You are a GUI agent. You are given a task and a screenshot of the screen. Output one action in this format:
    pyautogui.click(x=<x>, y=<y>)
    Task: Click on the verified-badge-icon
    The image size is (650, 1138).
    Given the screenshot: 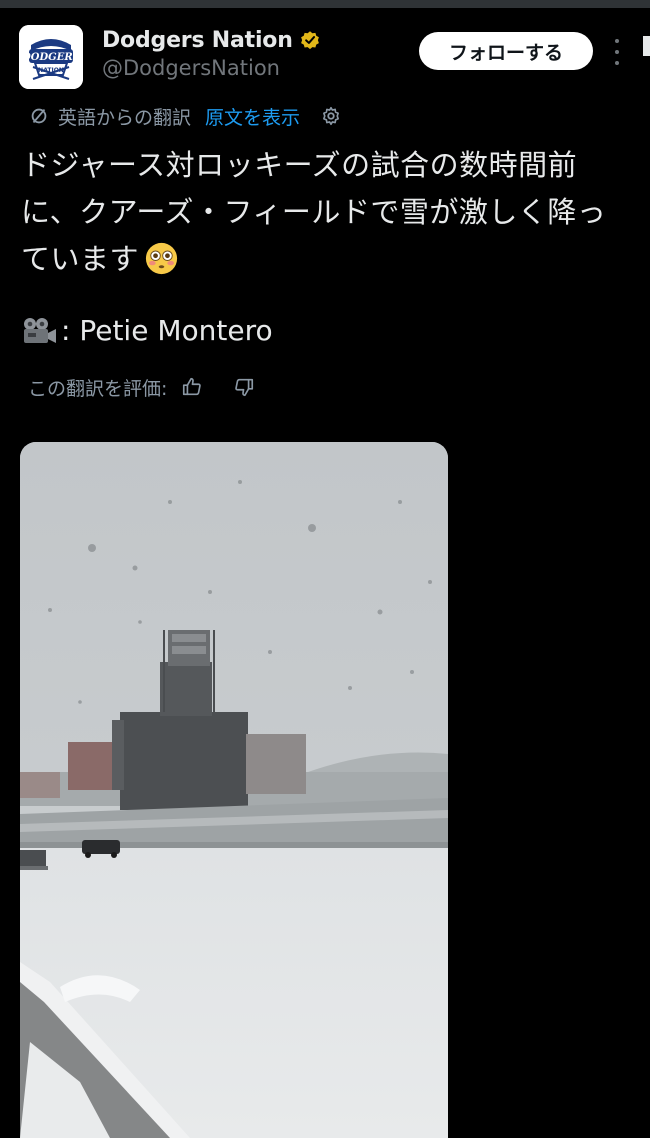 What is the action you would take?
    pyautogui.click(x=309, y=40)
    